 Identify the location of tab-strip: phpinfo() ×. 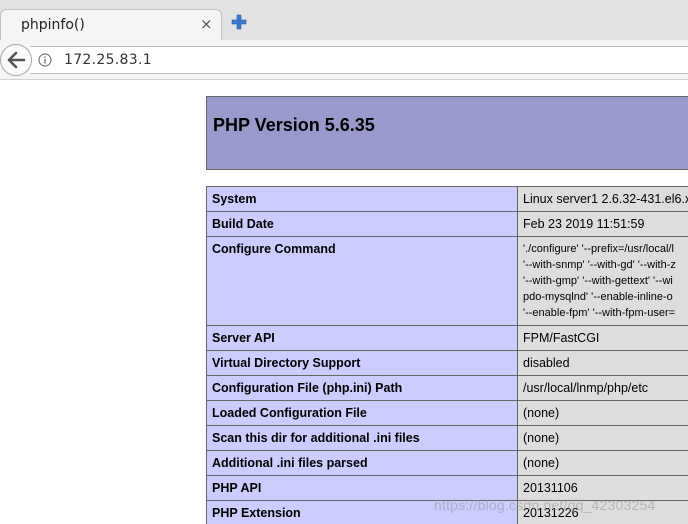
(344, 20).